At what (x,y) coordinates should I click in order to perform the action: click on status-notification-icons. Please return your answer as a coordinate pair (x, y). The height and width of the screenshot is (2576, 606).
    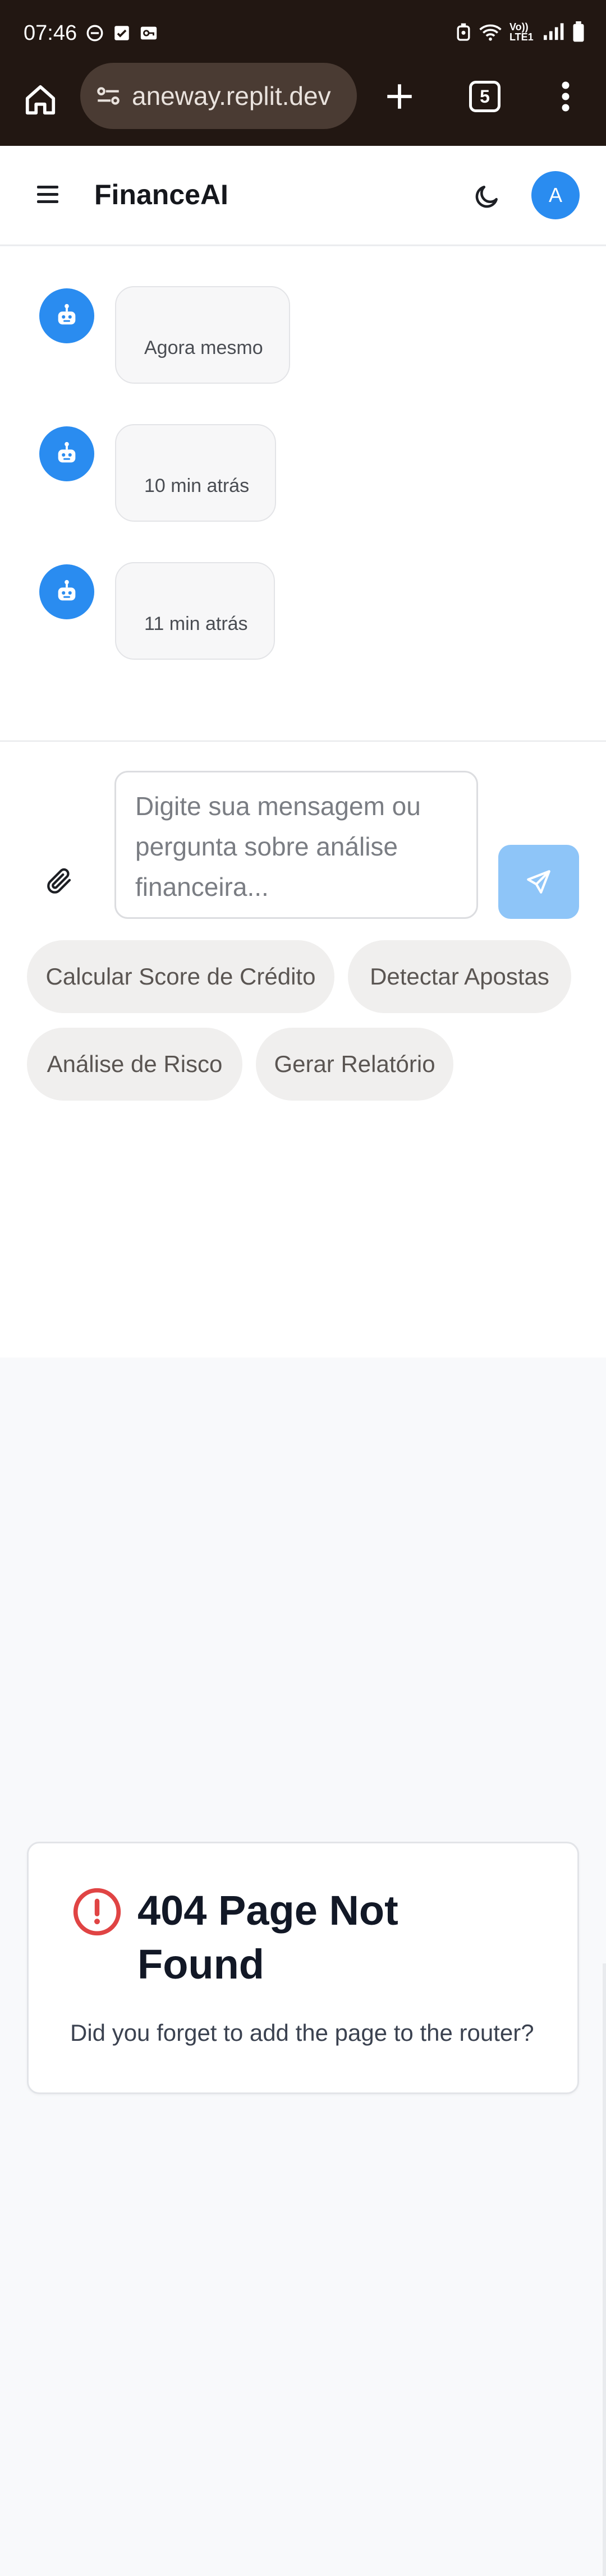
    Looking at the image, I should click on (121, 33).